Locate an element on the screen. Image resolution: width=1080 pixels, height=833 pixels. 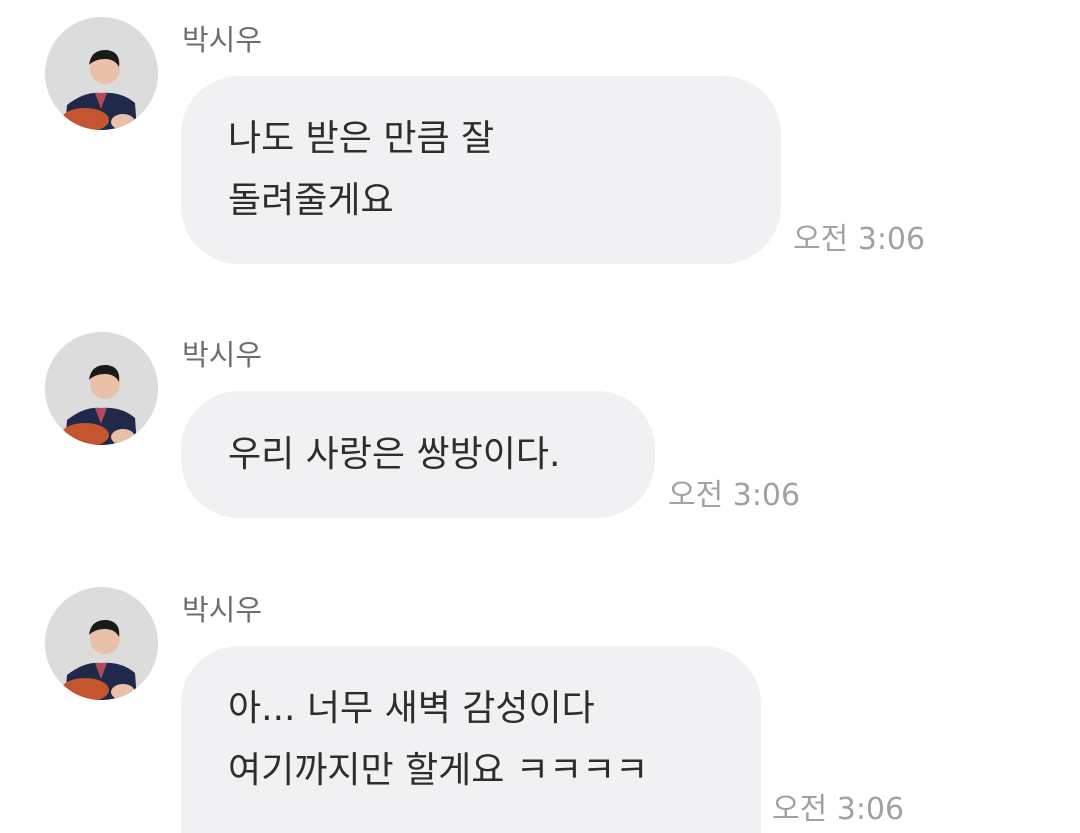
timestamp: 오전 3:06 is located at coordinates (838, 809).